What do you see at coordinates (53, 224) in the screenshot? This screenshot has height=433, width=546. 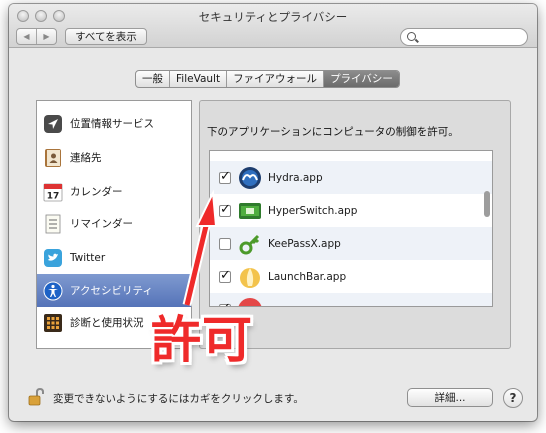 I see `reminders-list-icon` at bounding box center [53, 224].